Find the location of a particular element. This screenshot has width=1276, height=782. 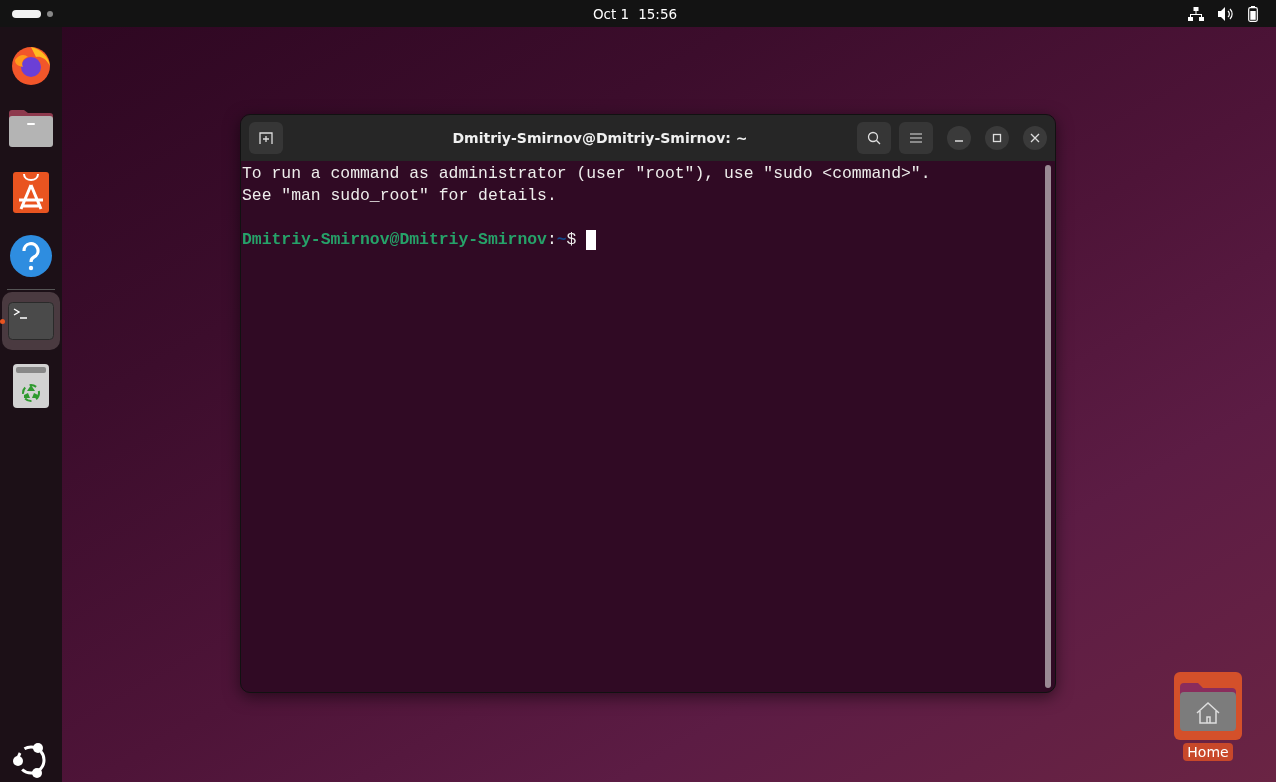

terminal-output-line: See "man sudo_root" for details. is located at coordinates (400, 196).